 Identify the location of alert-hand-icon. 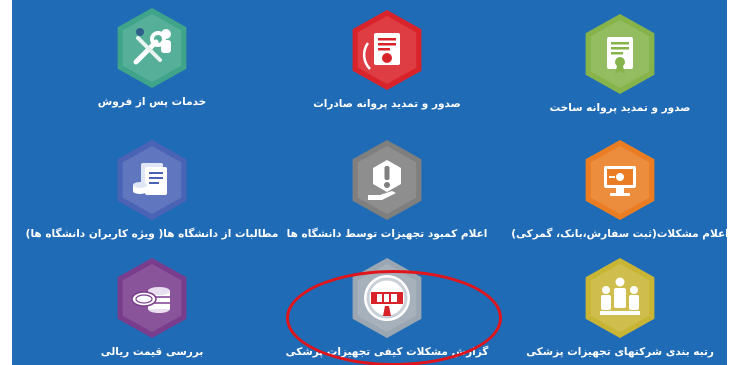
(387, 180).